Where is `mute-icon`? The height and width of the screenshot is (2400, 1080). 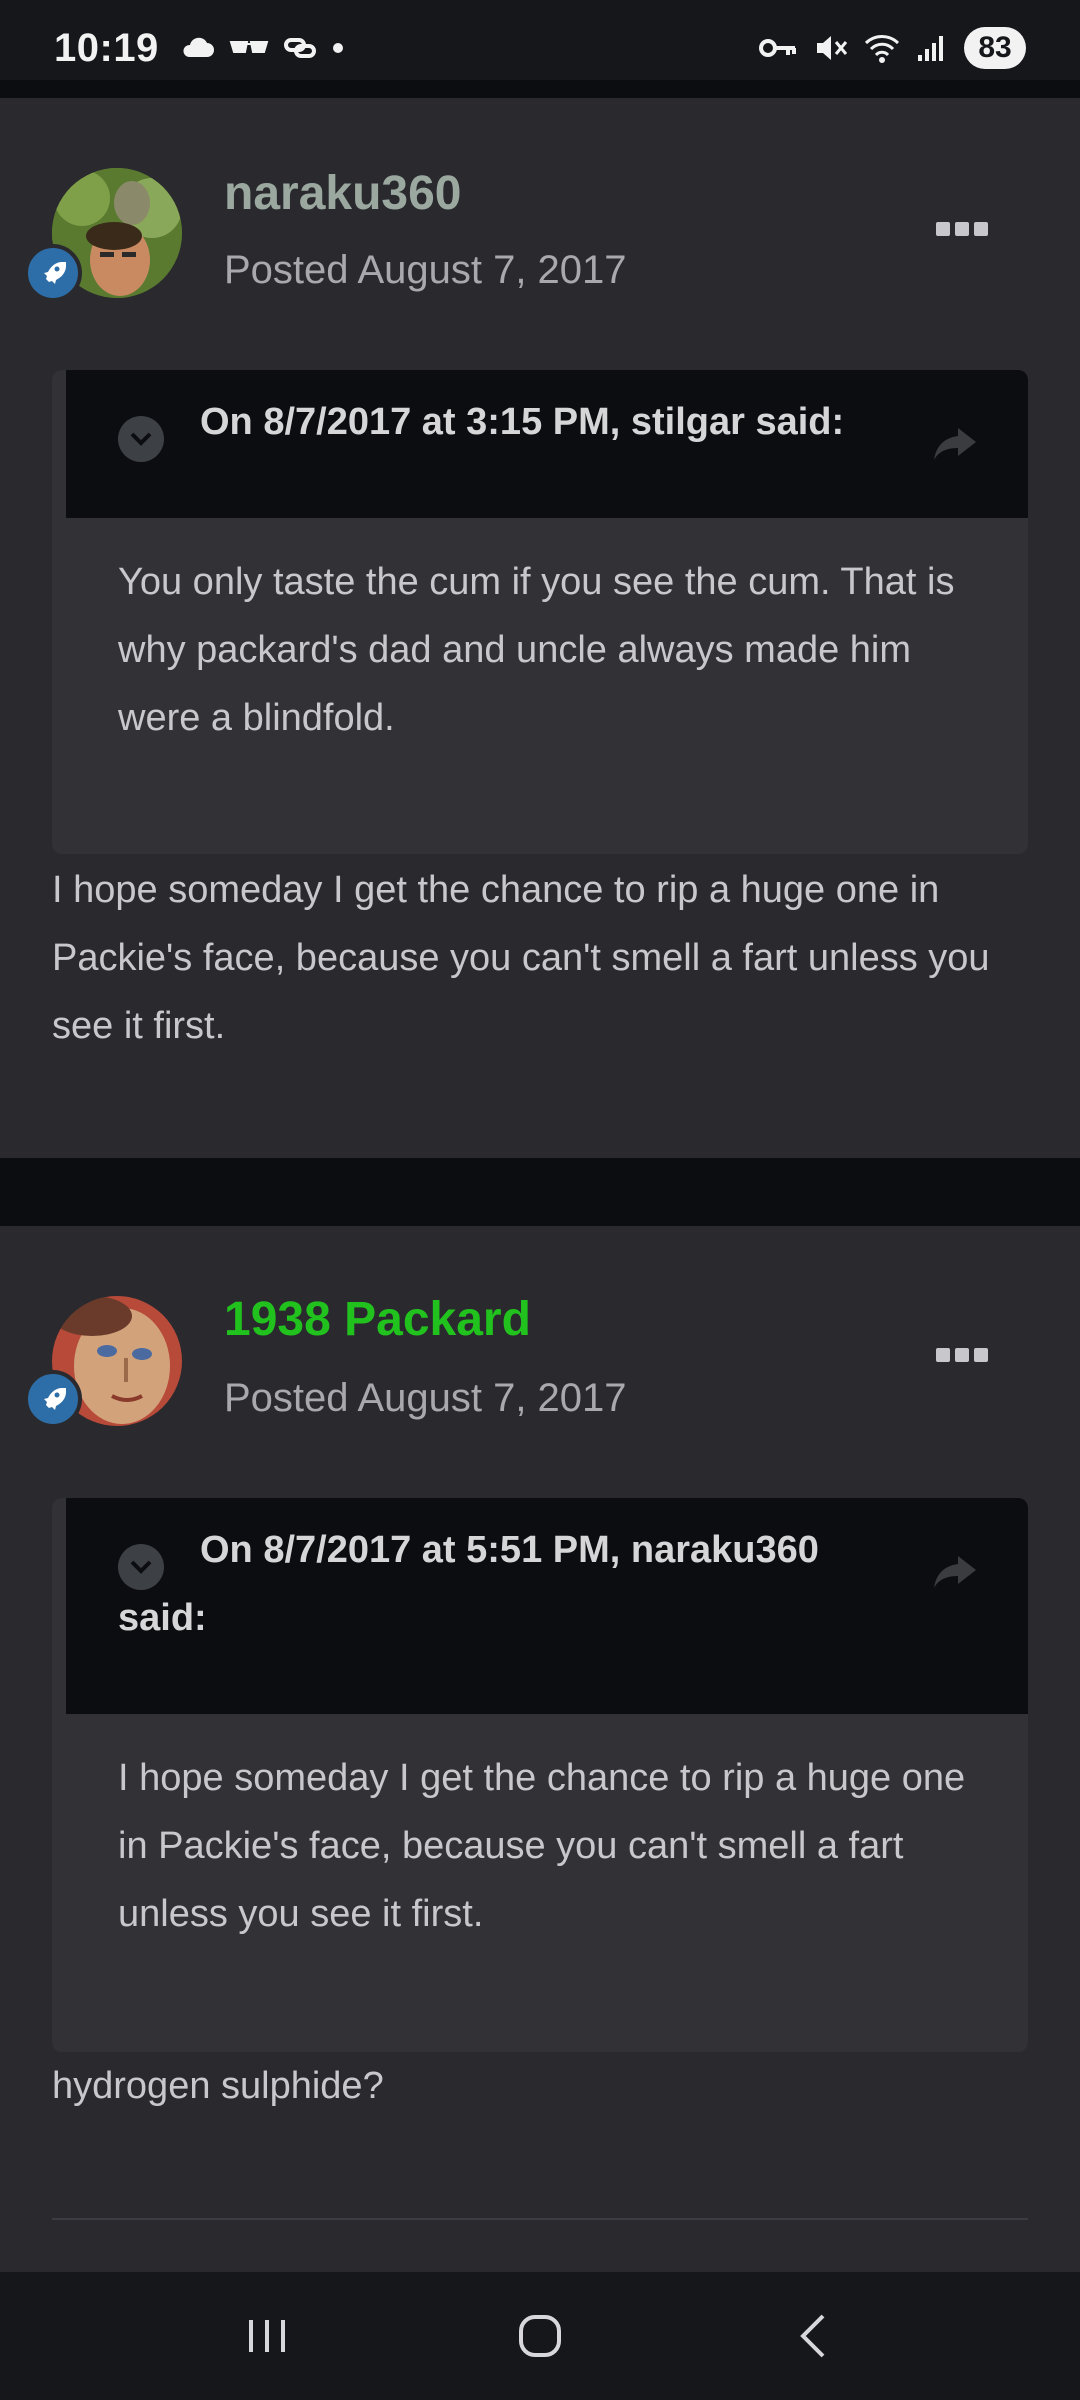
mute-icon is located at coordinates (832, 48).